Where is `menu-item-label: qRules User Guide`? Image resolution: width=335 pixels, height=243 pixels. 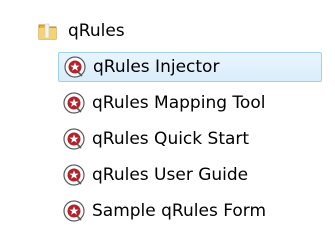 menu-item-label: qRules User Guide is located at coordinates (170, 175).